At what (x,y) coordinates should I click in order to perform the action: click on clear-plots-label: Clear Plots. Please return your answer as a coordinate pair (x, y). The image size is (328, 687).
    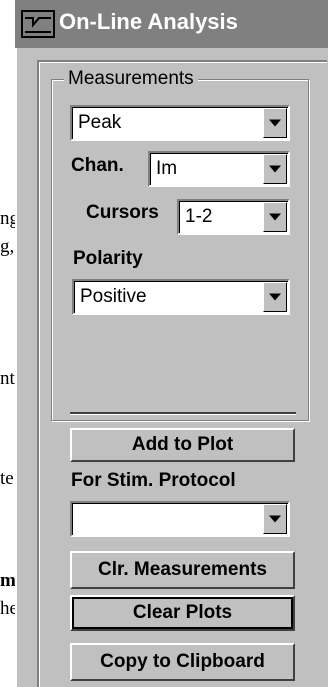
    Looking at the image, I should click on (182, 612).